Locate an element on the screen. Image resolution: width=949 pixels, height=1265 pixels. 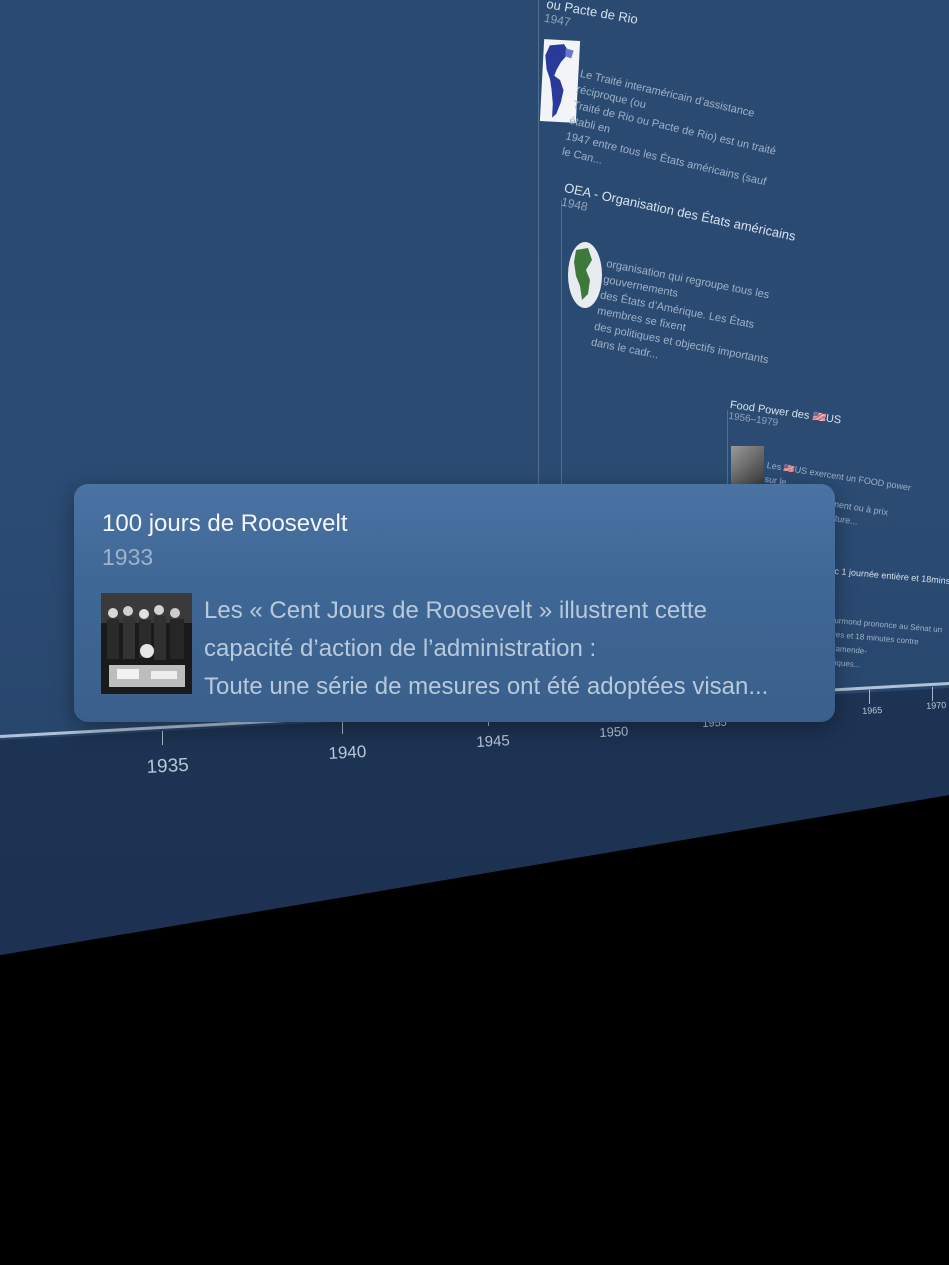
axis-tick-label: 1965 is located at coordinates (872, 710).